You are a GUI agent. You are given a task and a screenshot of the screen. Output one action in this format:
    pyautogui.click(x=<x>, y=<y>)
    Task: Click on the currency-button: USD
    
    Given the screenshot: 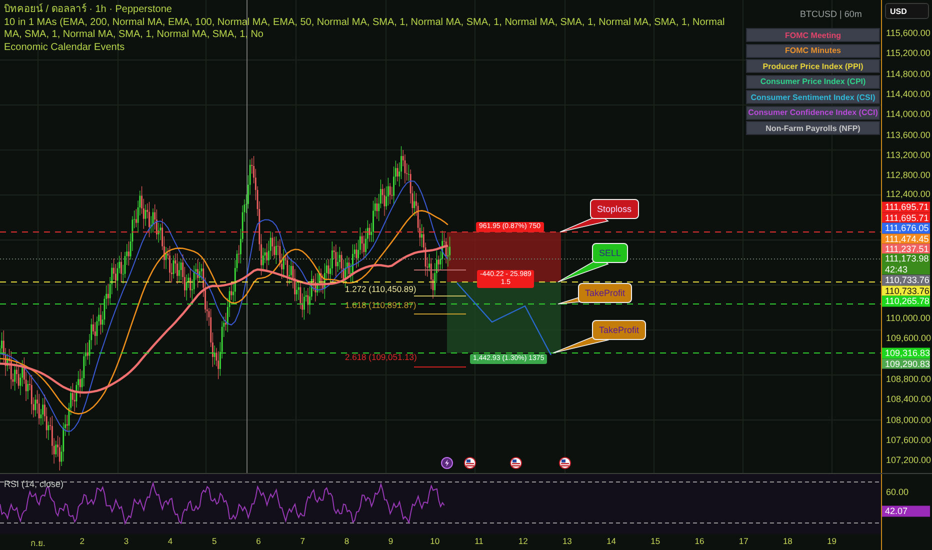 What is the action you would take?
    pyautogui.click(x=907, y=11)
    